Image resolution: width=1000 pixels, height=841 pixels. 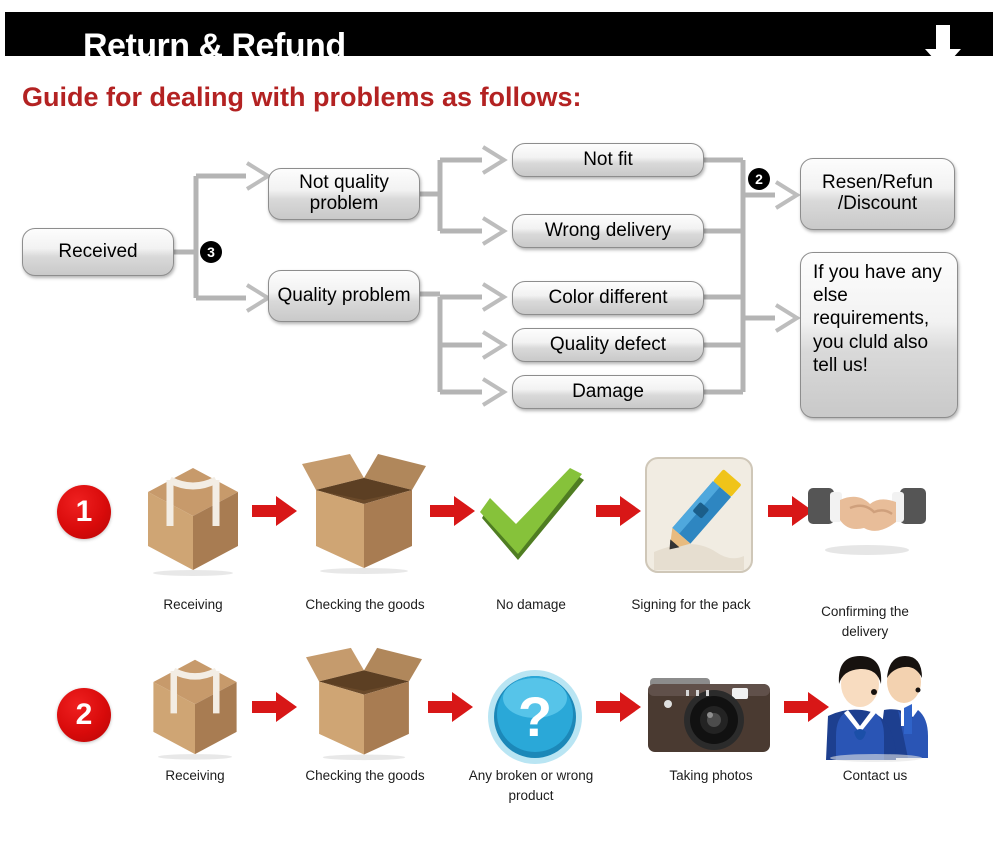 I want to click on flow-box-damage: Damage, so click(x=608, y=392).